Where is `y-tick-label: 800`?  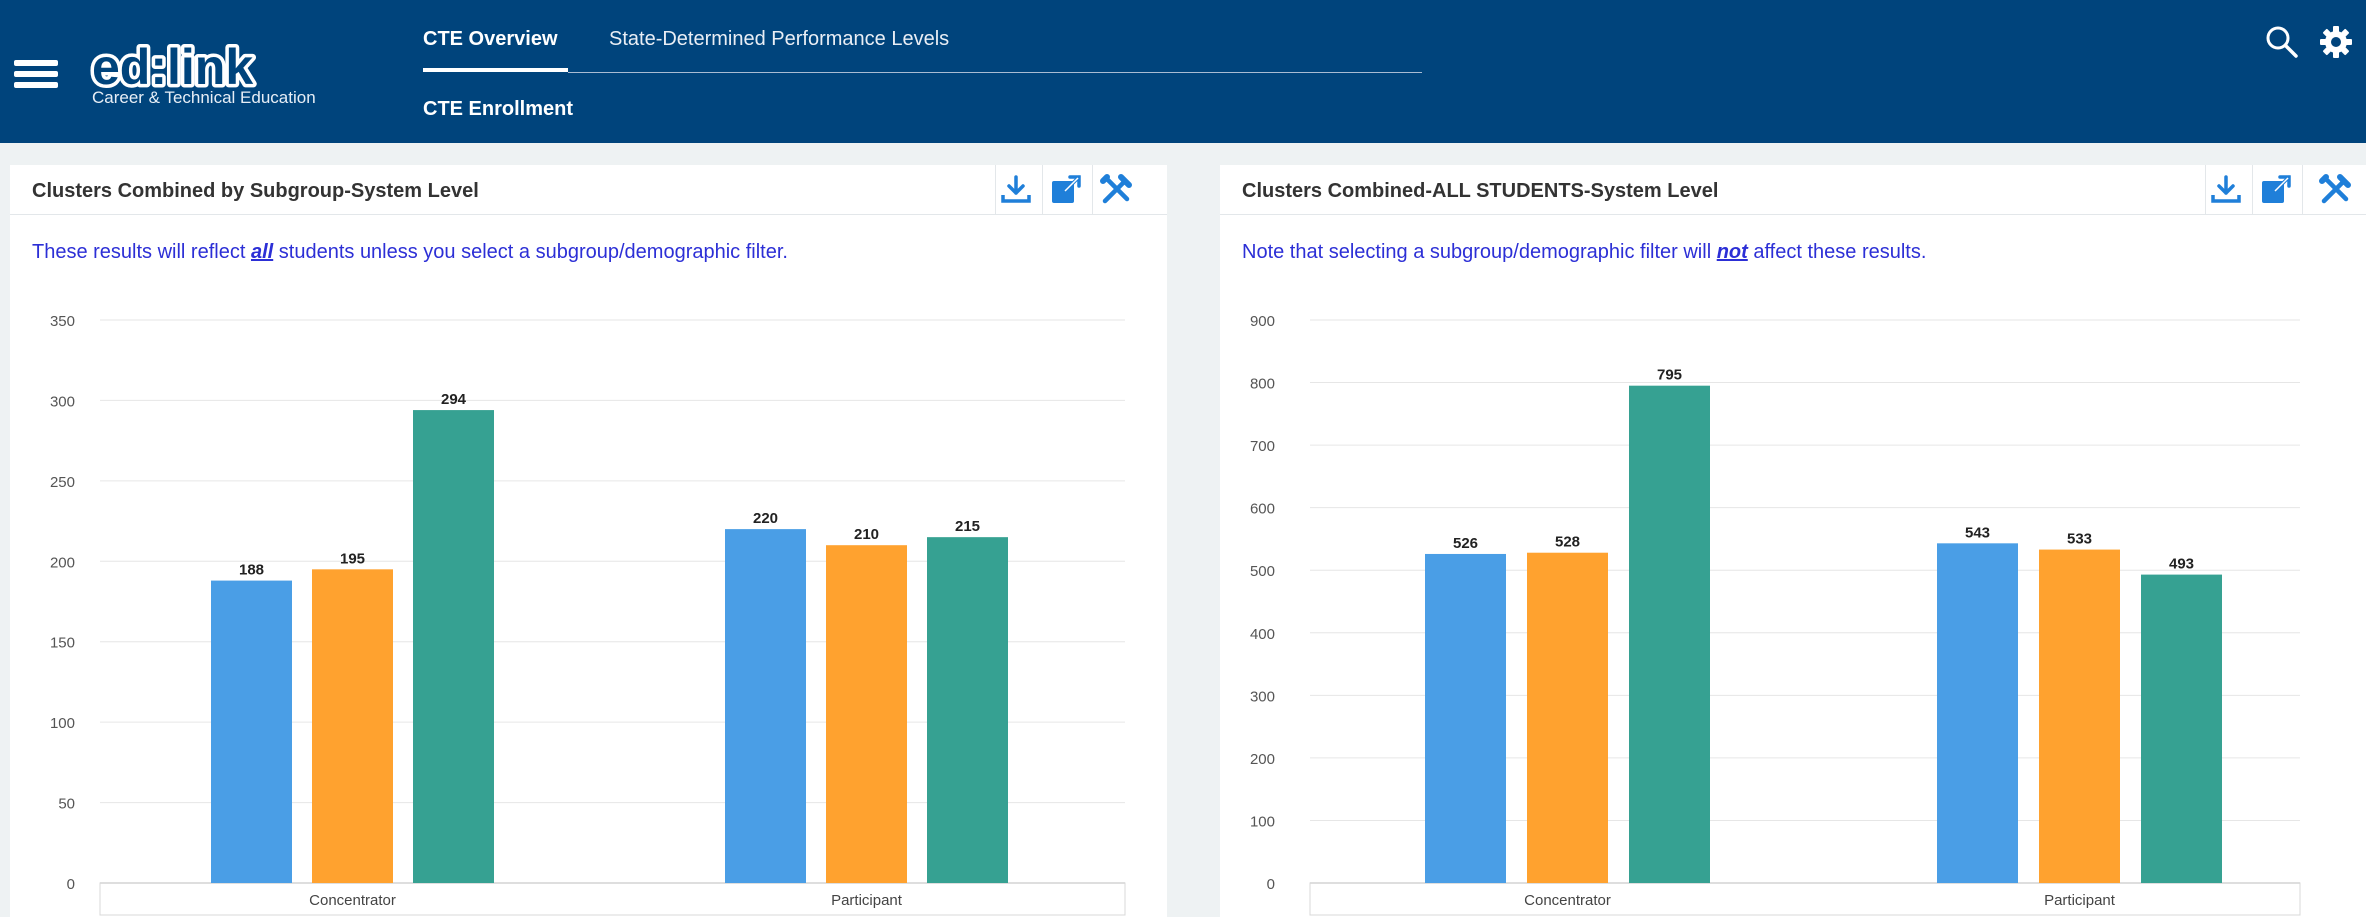
y-tick-label: 800 is located at coordinates (1262, 384).